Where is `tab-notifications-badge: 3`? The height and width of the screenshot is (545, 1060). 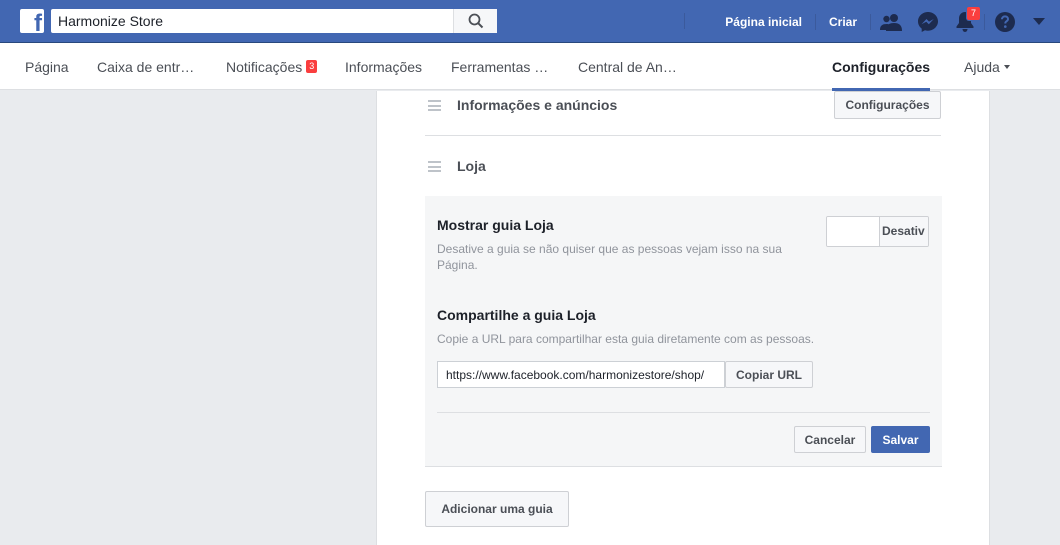
tab-notifications-badge: 3 is located at coordinates (312, 66).